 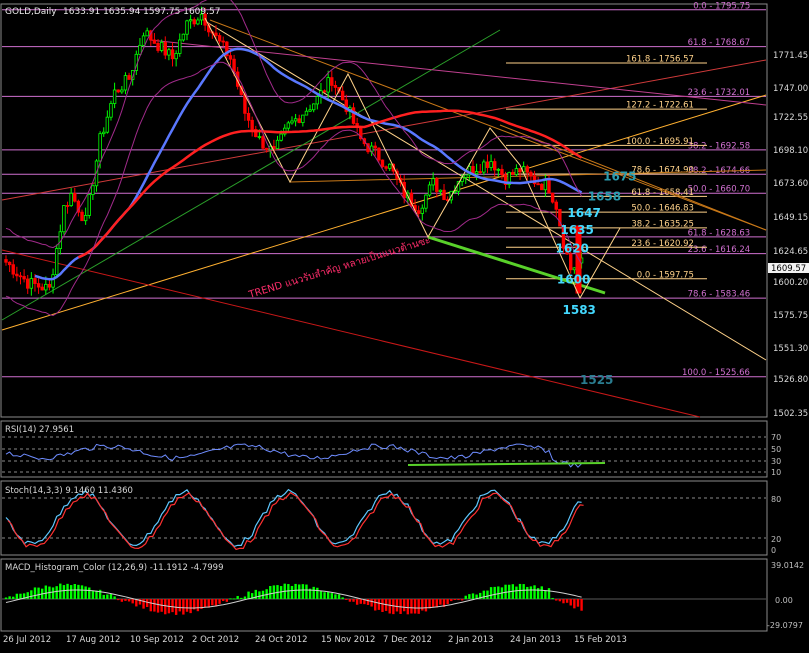 I want to click on date-label-7: 2 Jan 2013, so click(x=471, y=640).